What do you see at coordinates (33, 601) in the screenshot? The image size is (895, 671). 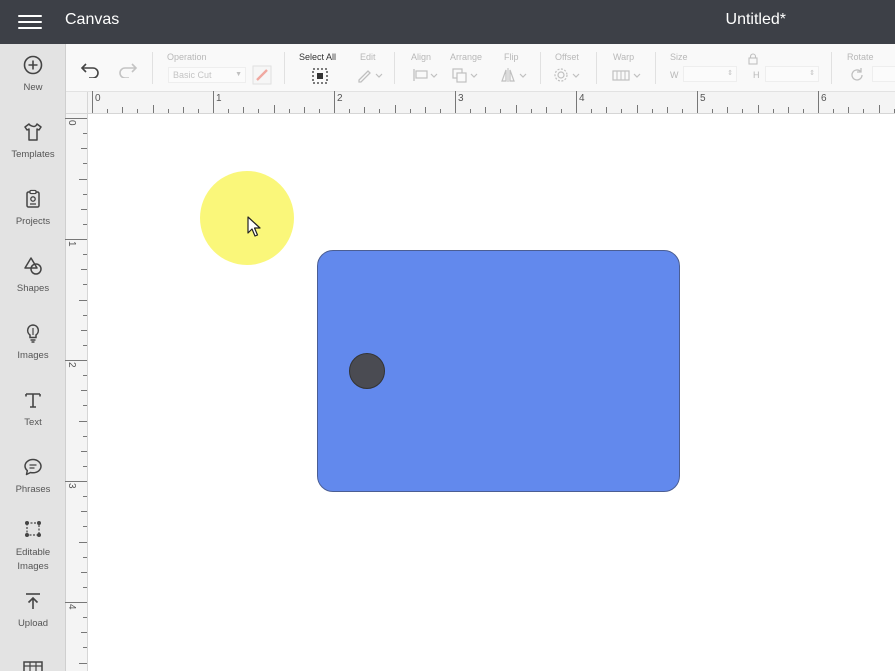 I see `upload-icon` at bounding box center [33, 601].